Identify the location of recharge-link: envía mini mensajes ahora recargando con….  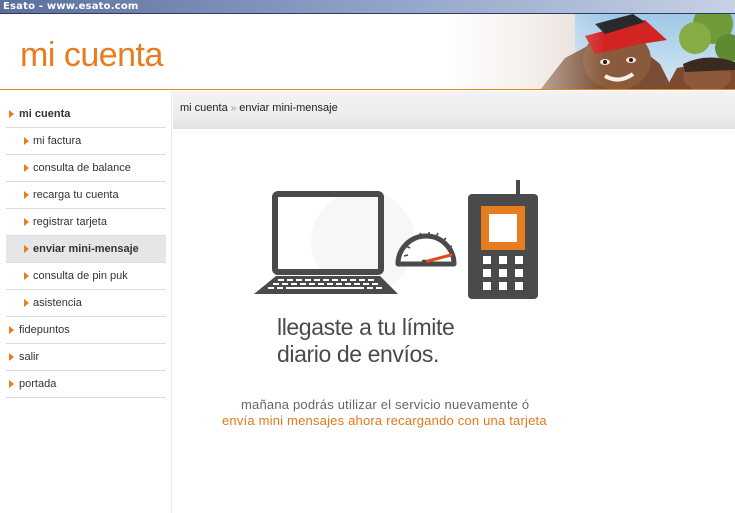
(384, 420).